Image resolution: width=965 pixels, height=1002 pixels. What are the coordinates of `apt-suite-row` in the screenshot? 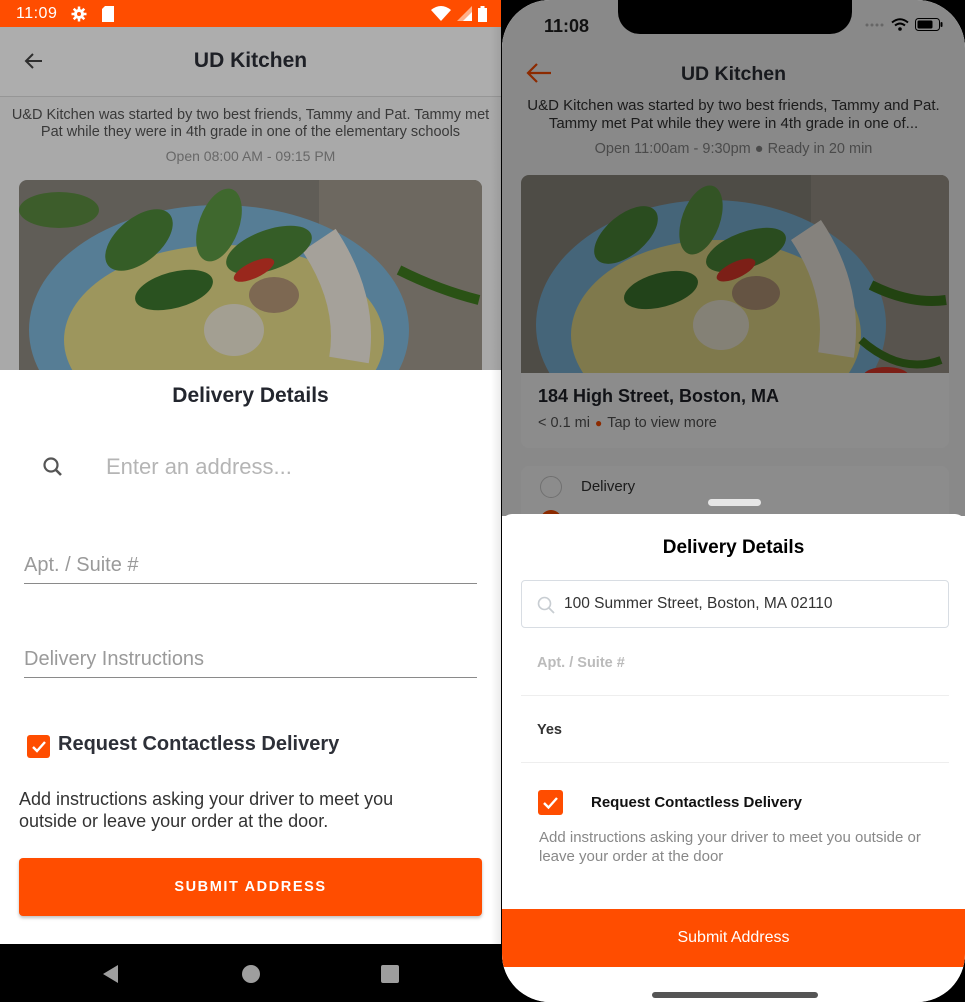 It's located at (735, 672).